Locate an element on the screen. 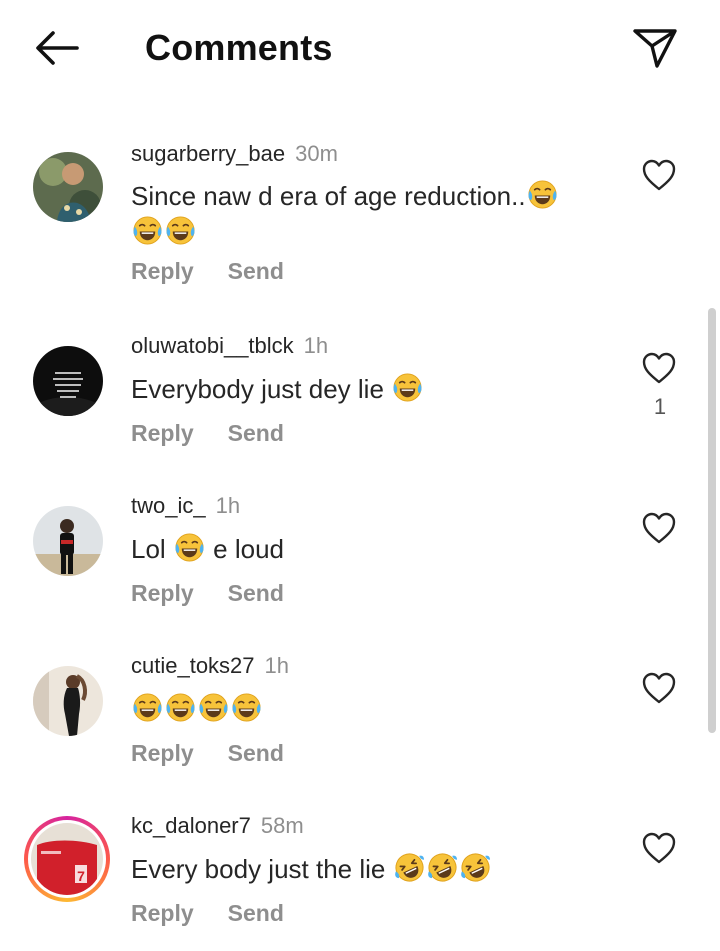 The image size is (720, 951). like-count: 1 is located at coordinates (660, 406).